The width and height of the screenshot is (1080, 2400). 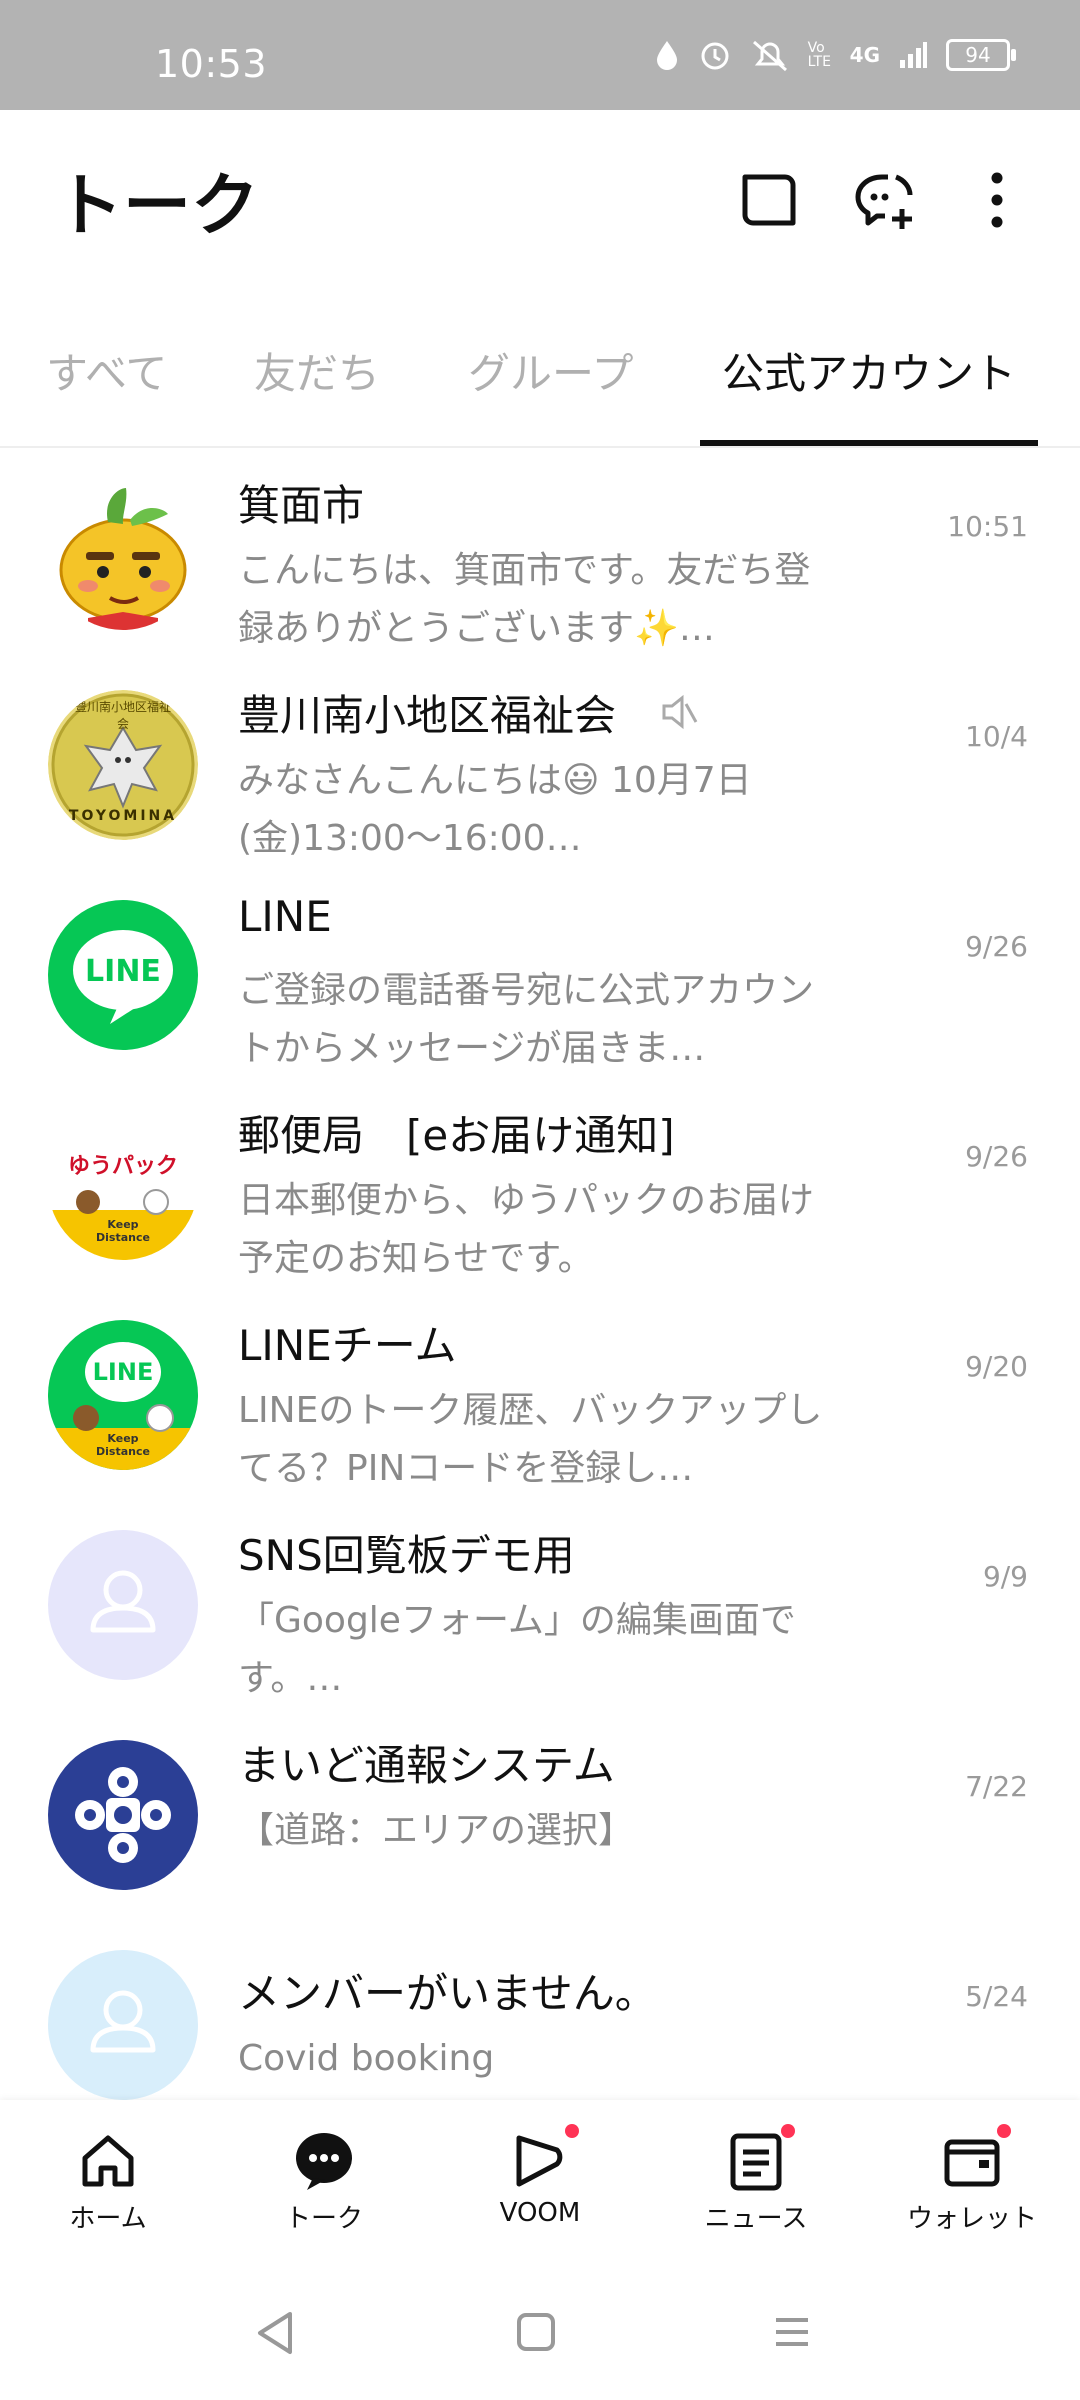 What do you see at coordinates (123, 1395) in the screenshot?
I see `avatar: LINE Keep Distance` at bounding box center [123, 1395].